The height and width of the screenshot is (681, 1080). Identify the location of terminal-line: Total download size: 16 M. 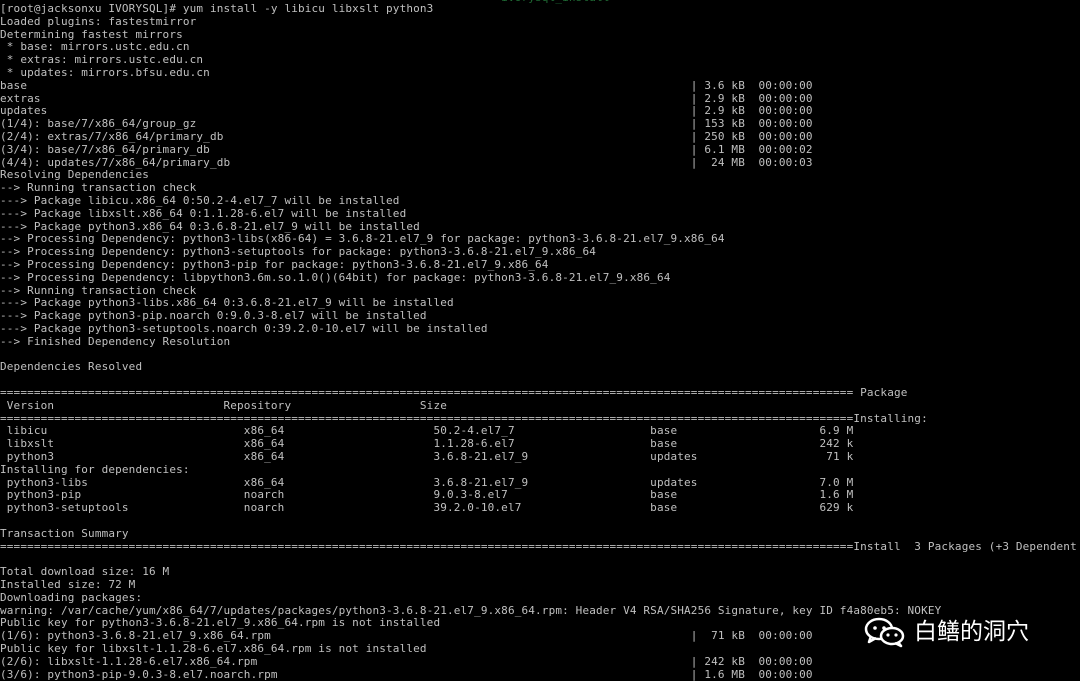
(85, 572).